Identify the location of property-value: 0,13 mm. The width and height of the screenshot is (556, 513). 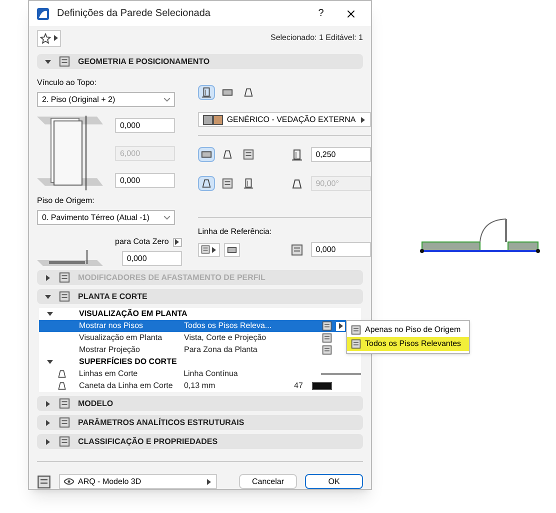
(200, 386).